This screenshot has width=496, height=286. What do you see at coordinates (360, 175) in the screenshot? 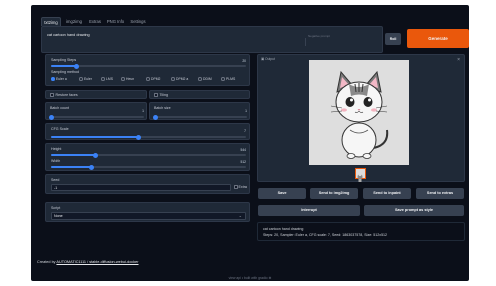
I see `output-thumbnail` at bounding box center [360, 175].